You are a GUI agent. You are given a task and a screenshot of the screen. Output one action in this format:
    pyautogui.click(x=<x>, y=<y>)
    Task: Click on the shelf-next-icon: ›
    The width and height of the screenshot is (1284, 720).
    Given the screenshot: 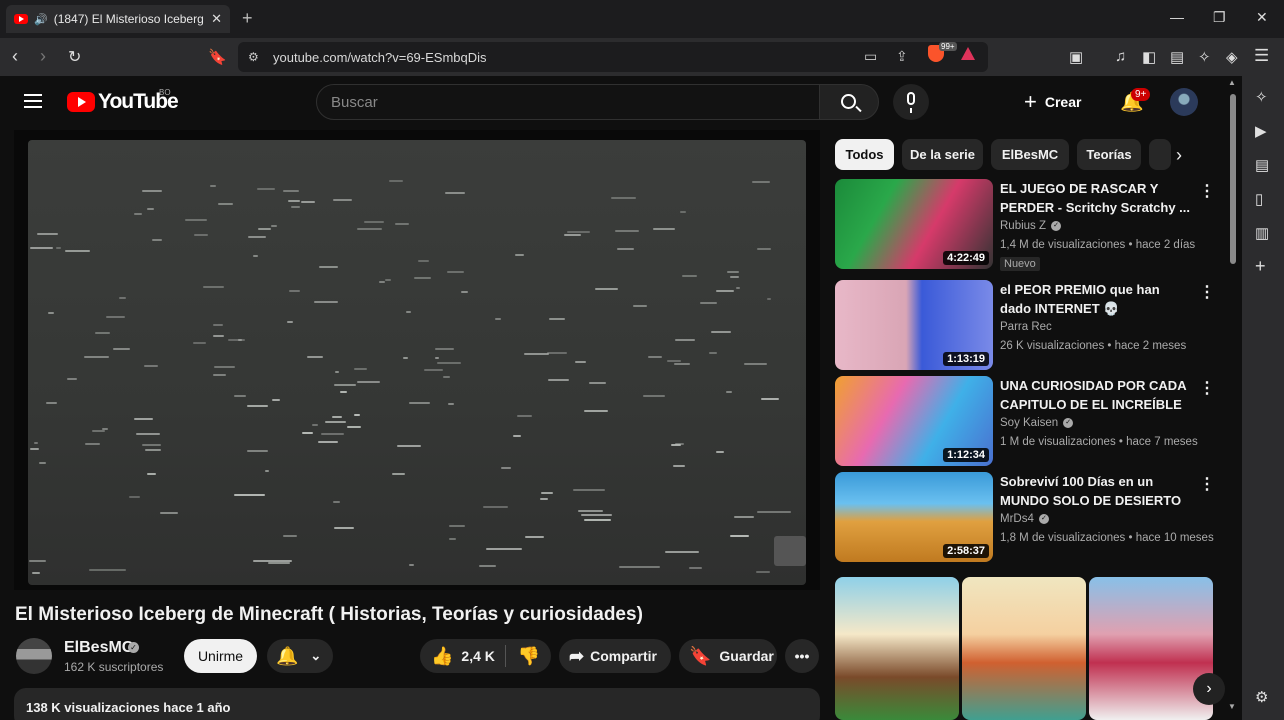 What is the action you would take?
    pyautogui.click(x=1209, y=689)
    